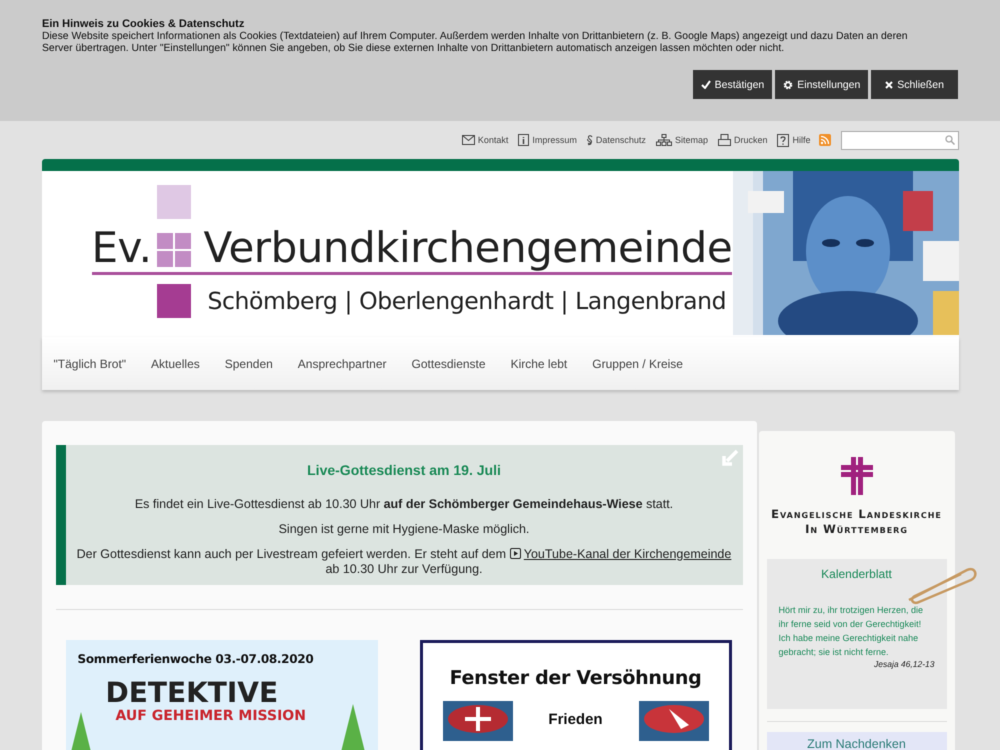  Describe the element at coordinates (856, 574) in the screenshot. I see `calendar-title: Kalenderblatt` at that location.